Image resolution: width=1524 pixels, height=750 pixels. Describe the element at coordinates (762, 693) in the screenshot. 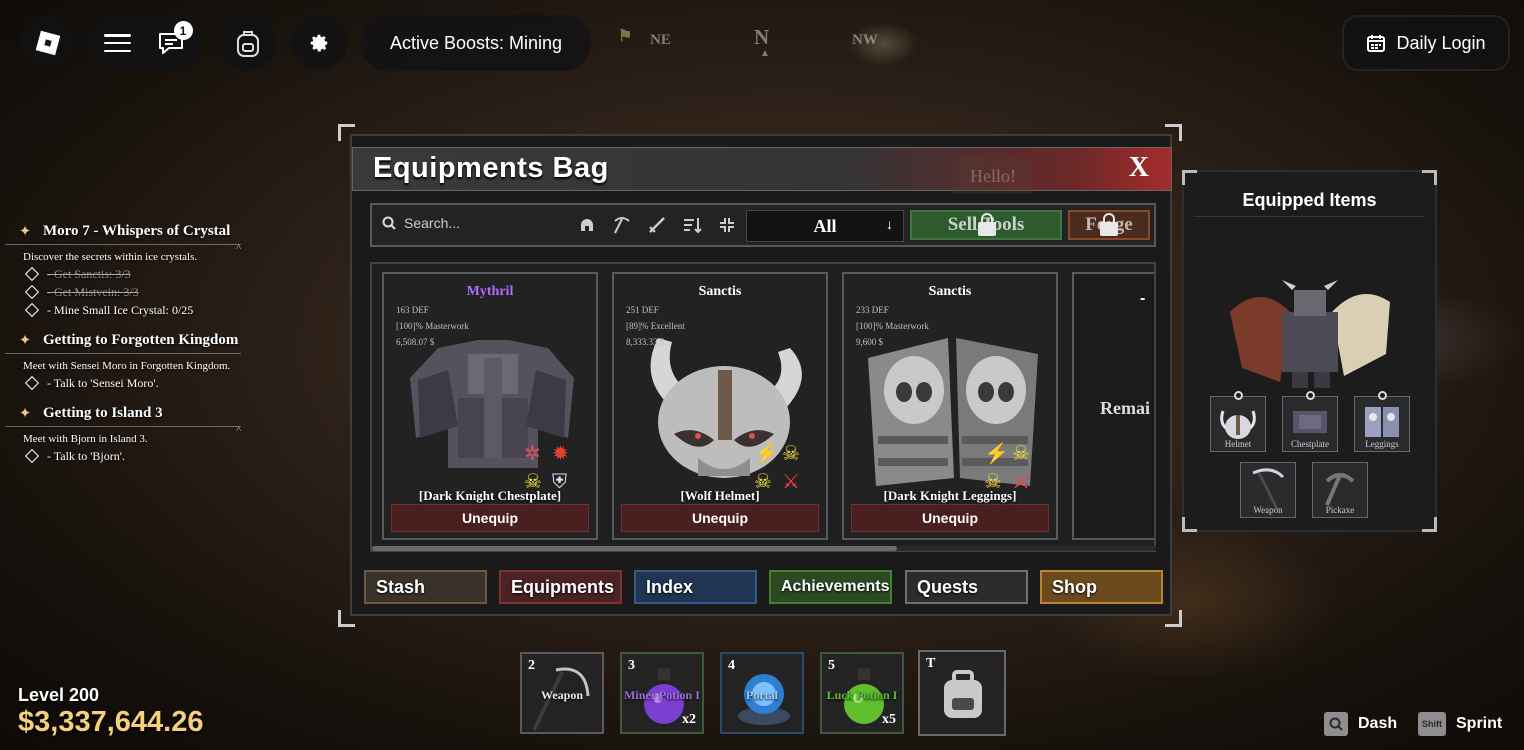

I see `hotbar-slot: 4 Portal` at that location.